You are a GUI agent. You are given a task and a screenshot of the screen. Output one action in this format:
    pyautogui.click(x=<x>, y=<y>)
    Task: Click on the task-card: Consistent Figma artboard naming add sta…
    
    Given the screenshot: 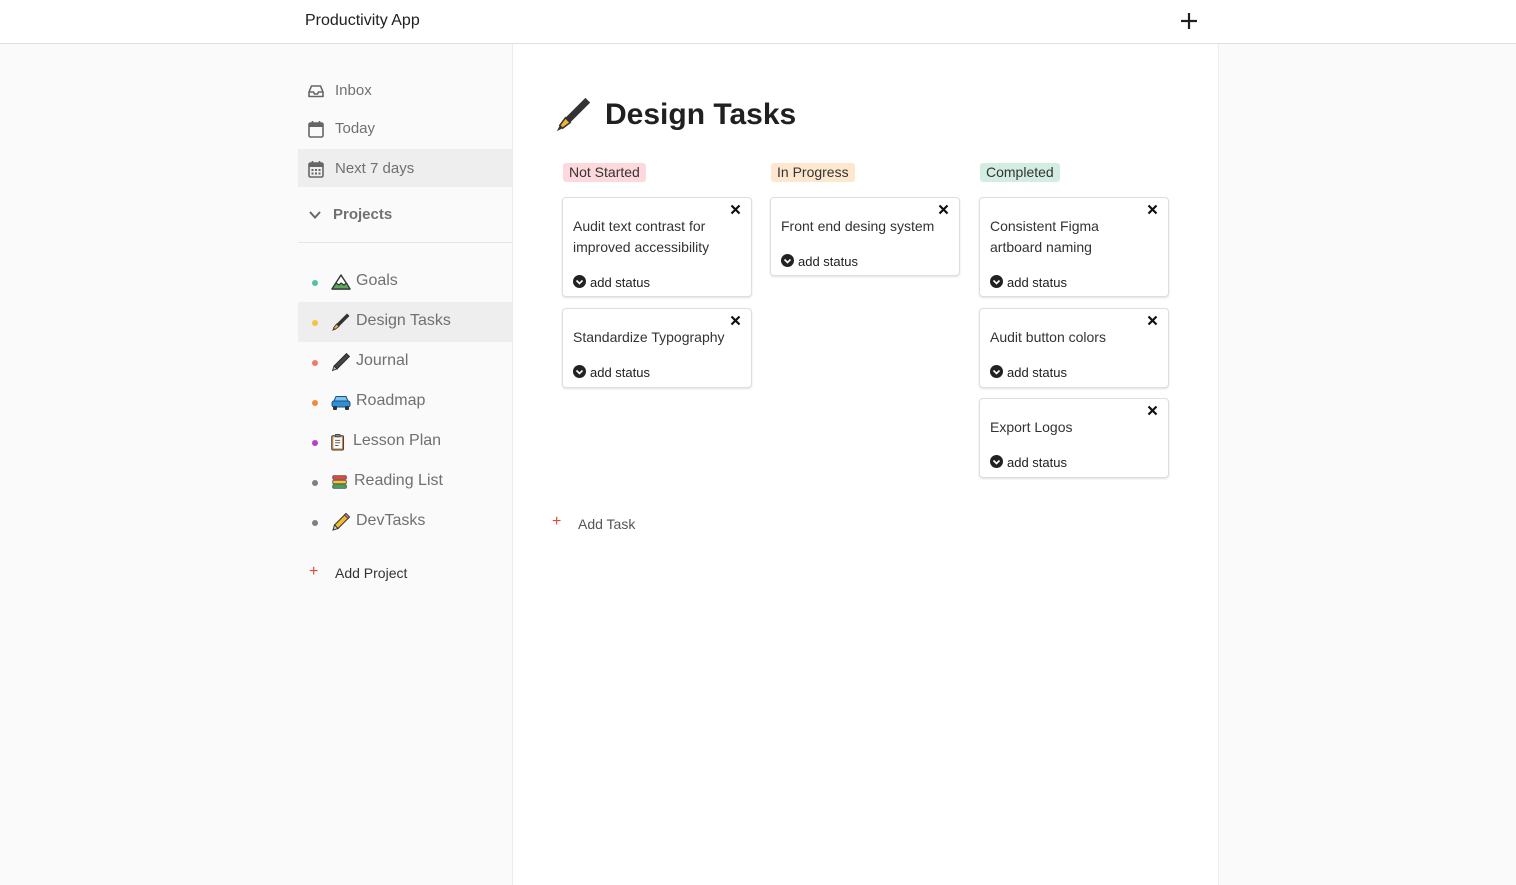 What is the action you would take?
    pyautogui.click(x=1074, y=247)
    